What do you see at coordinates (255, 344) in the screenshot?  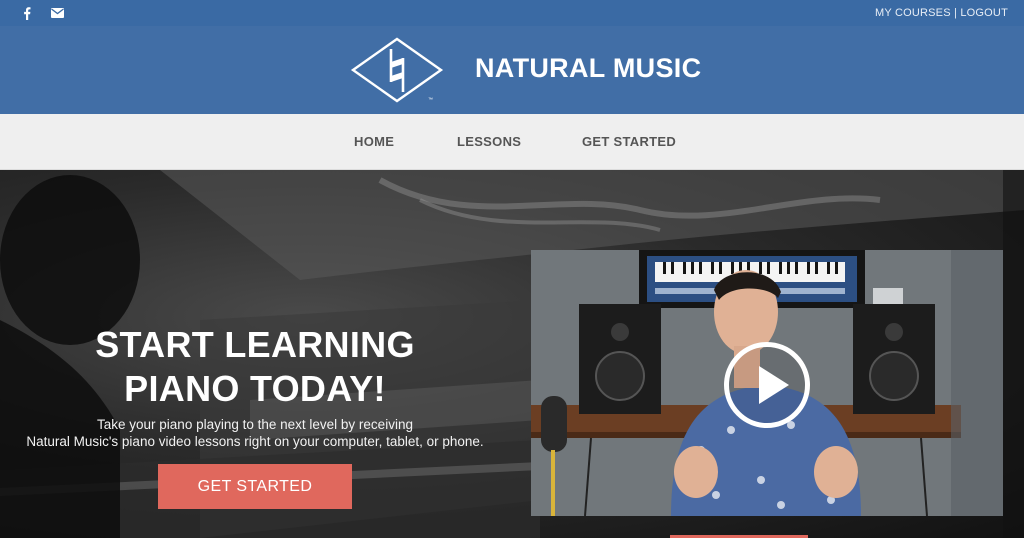 I see `hero-title-line-1: START LEARNING` at bounding box center [255, 344].